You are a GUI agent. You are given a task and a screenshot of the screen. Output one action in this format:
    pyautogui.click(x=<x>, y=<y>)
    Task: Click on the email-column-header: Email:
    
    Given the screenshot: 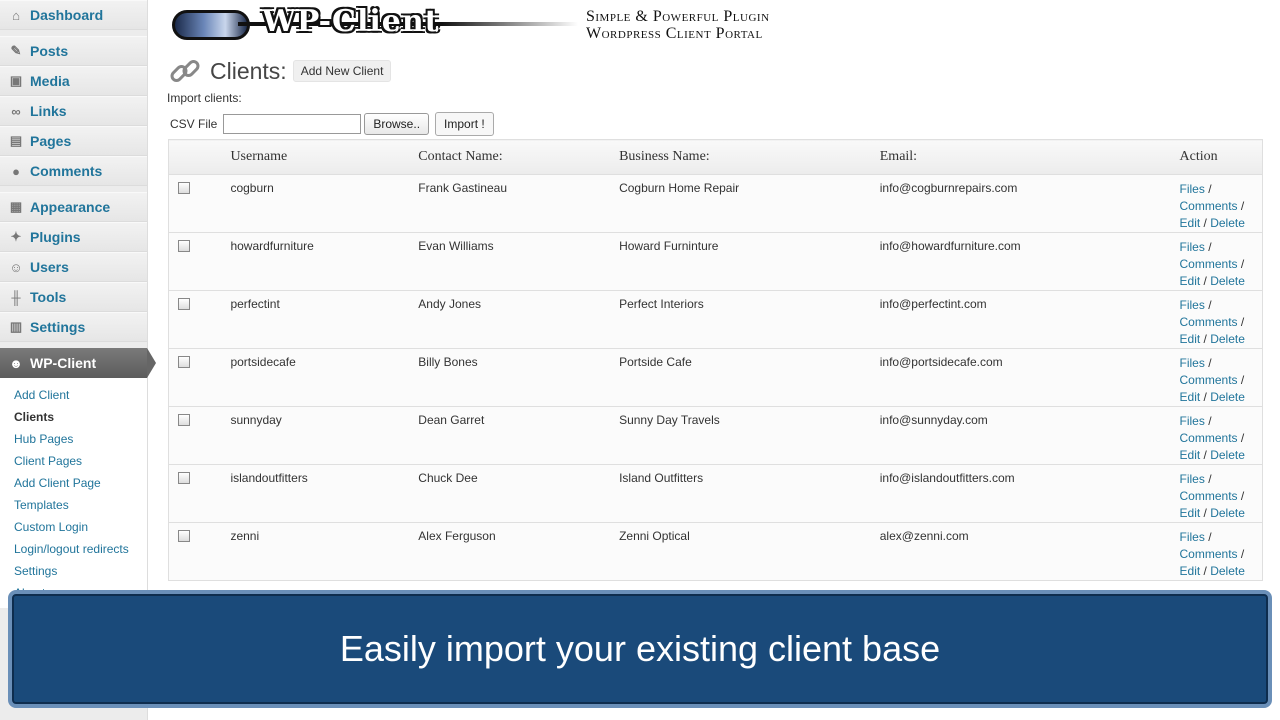 What is the action you would take?
    pyautogui.click(x=1029, y=157)
    